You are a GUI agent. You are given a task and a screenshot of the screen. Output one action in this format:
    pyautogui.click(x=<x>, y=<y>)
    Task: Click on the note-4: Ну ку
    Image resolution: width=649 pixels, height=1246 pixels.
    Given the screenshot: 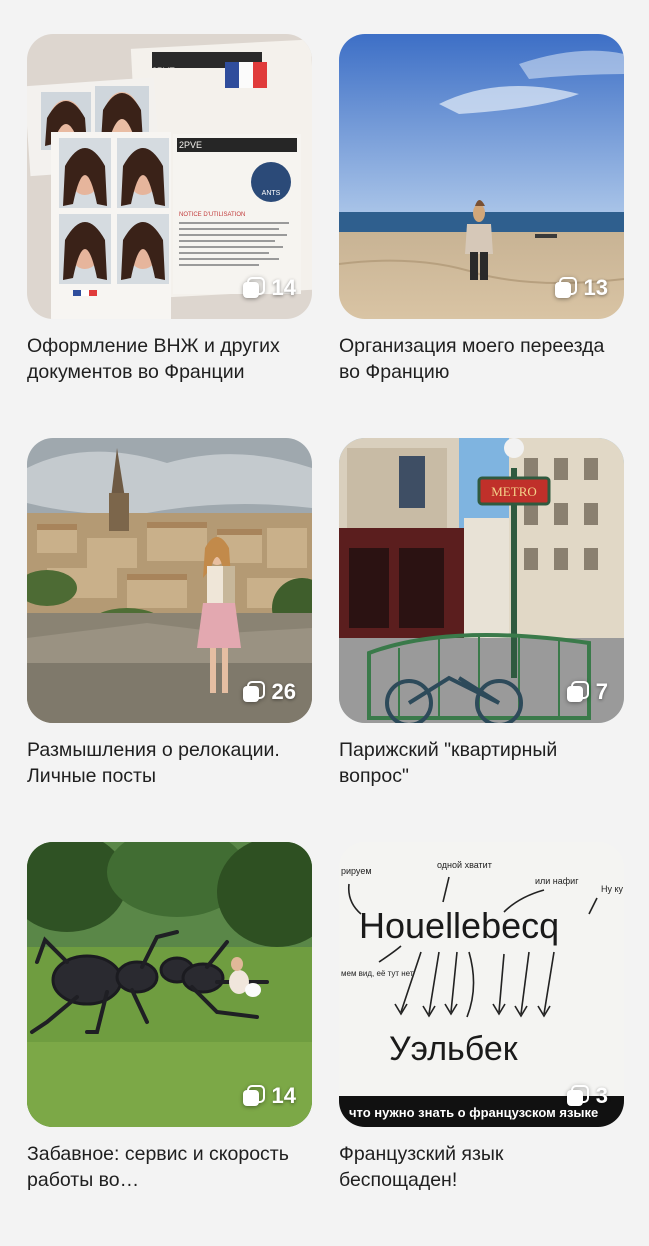 What is the action you would take?
    pyautogui.click(x=612, y=889)
    